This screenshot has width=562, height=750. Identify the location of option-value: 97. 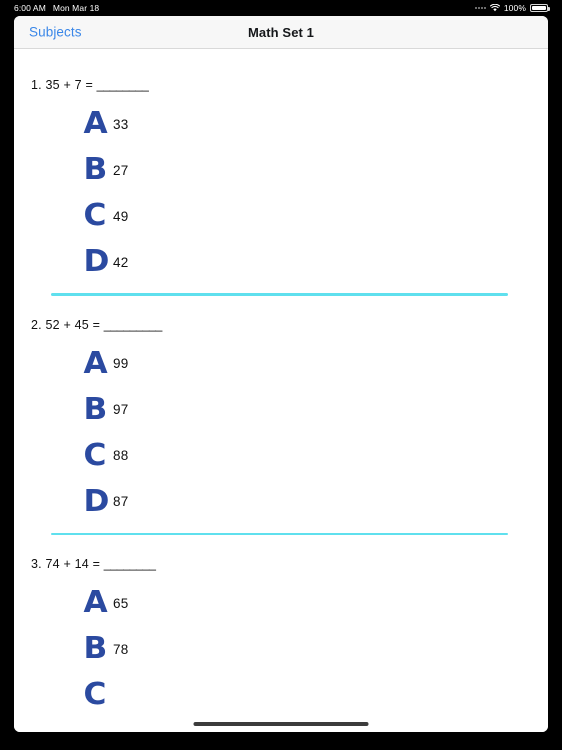
(121, 409).